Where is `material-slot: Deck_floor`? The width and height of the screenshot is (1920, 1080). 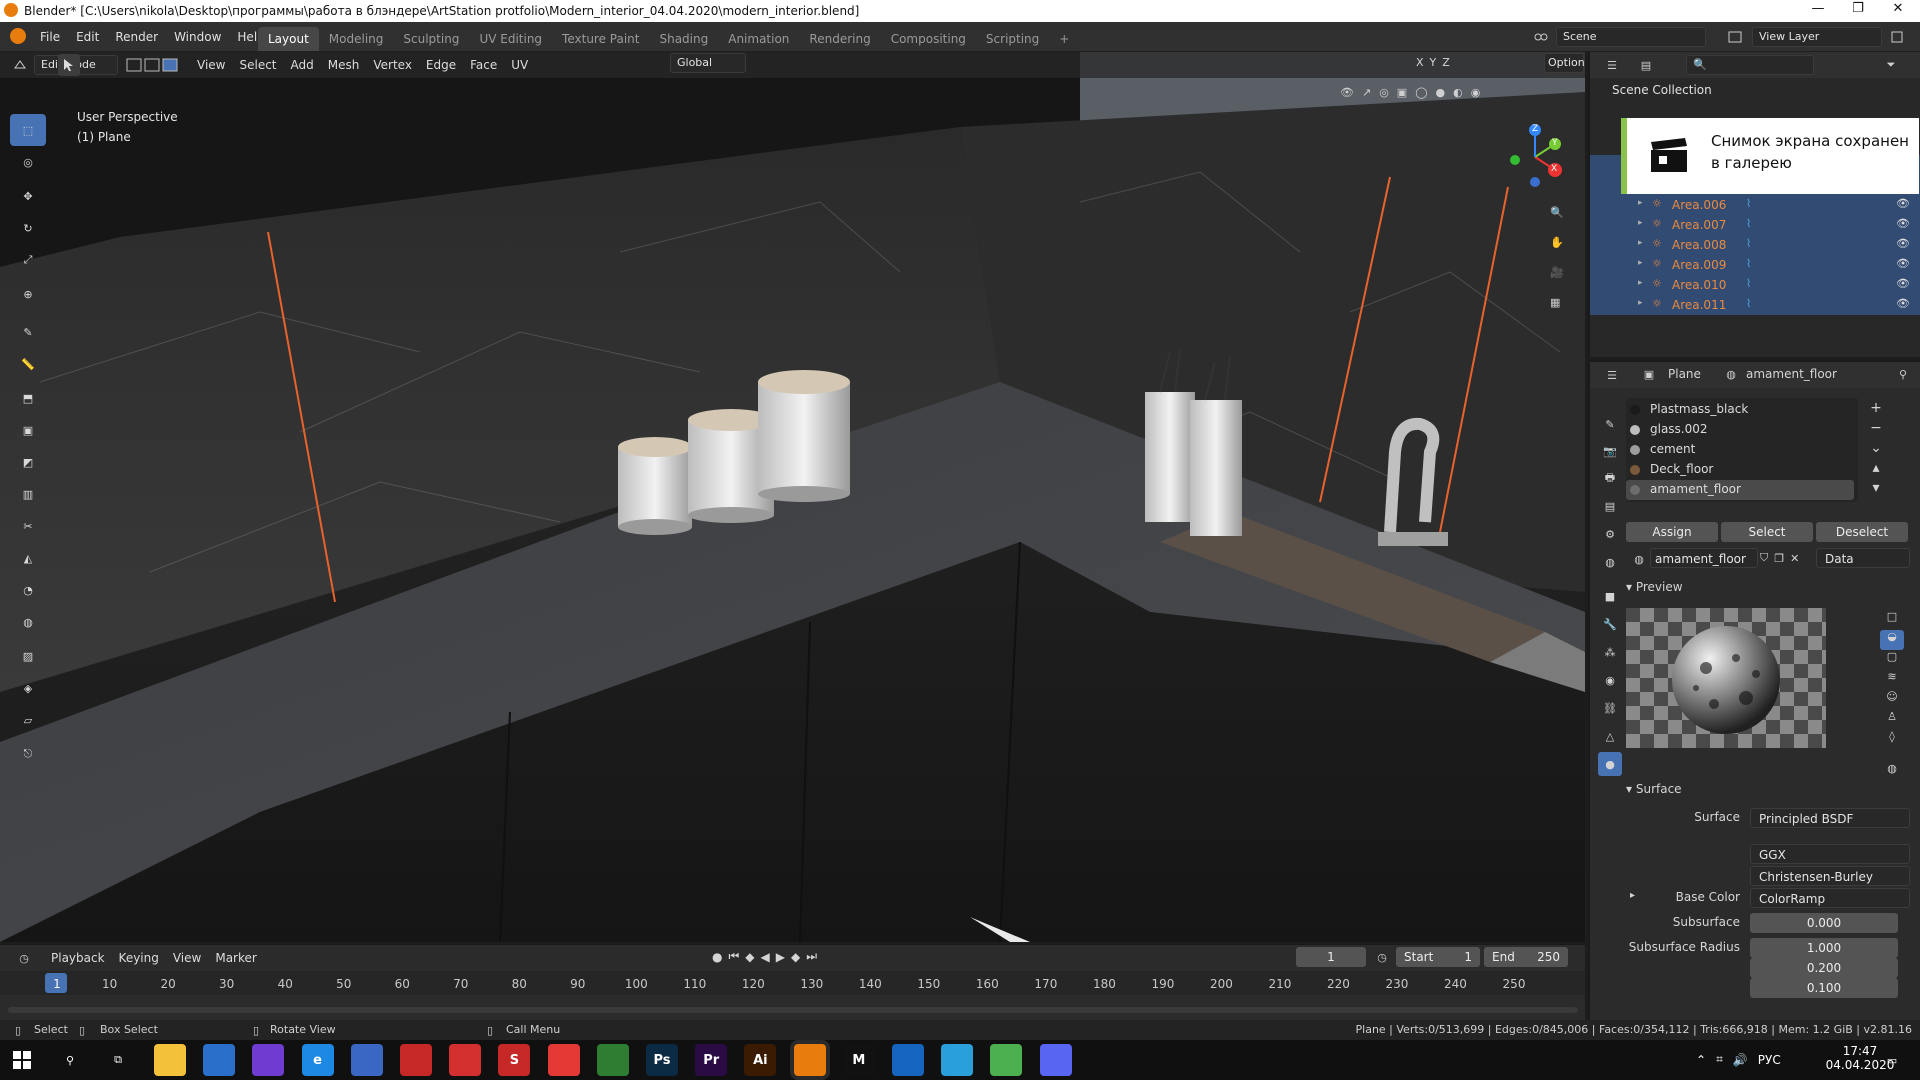
material-slot: Deck_floor is located at coordinates (1740, 470).